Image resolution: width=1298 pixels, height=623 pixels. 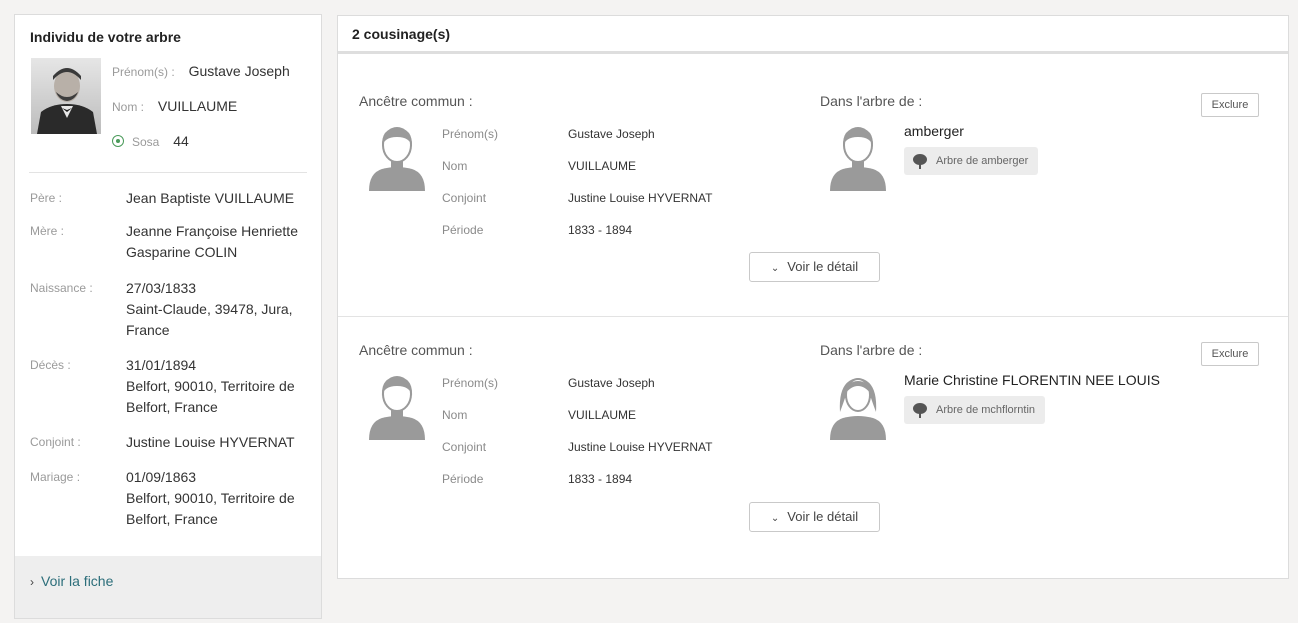 I want to click on nom-row: Nom : VUILLAUME, so click(x=174, y=106).